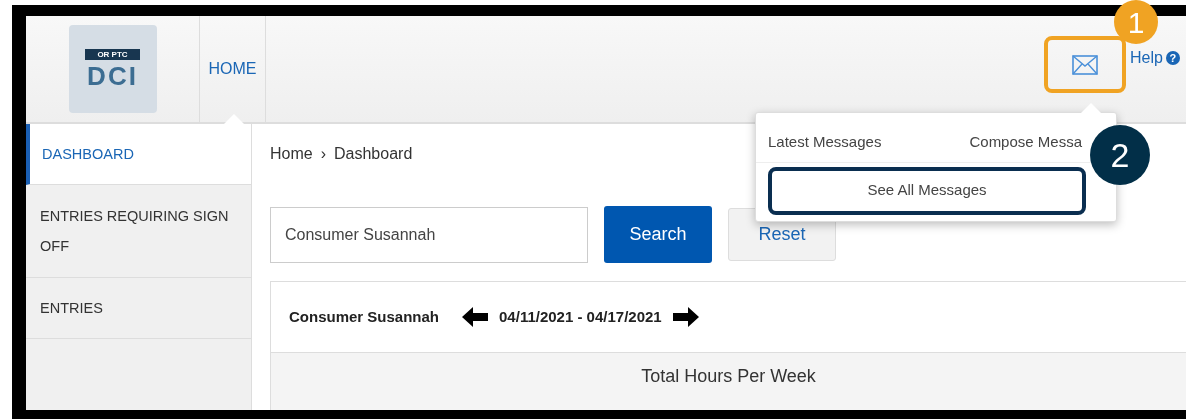  What do you see at coordinates (138, 231) in the screenshot?
I see `sidebar-item: ENTRIES REQUIRING SIGN OFF` at bounding box center [138, 231].